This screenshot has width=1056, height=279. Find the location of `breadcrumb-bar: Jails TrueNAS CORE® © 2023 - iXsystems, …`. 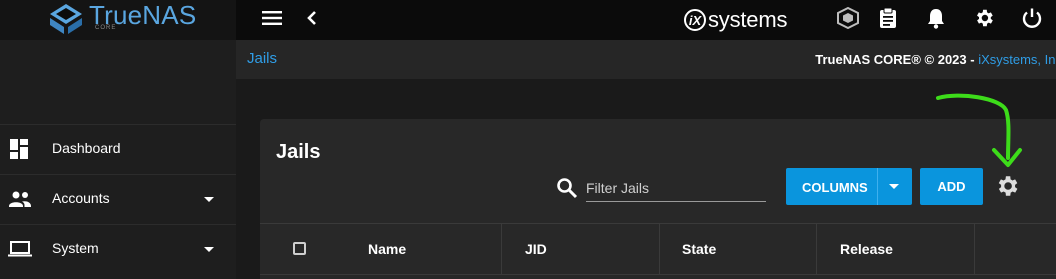

breadcrumb-bar: Jails TrueNAS CORE® © 2023 - iXsystems, … is located at coordinates (646, 59).